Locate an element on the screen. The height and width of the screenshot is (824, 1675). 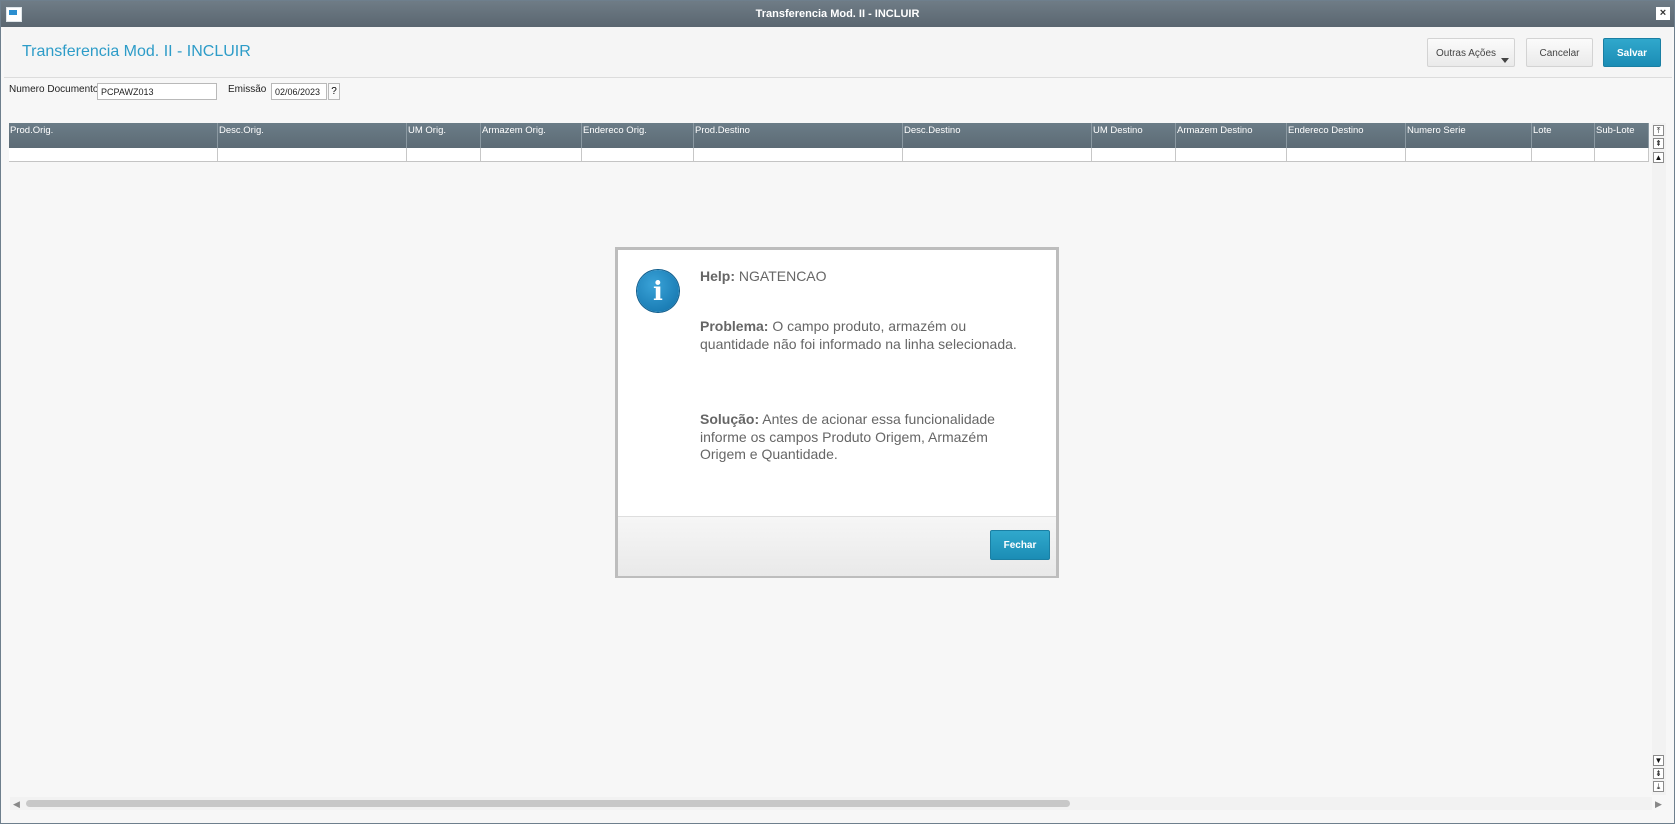
vertical-scrollbar: ⤒ ⇞ ▲ ▼ ⇟ ⤓ is located at coordinates (1659, 459).